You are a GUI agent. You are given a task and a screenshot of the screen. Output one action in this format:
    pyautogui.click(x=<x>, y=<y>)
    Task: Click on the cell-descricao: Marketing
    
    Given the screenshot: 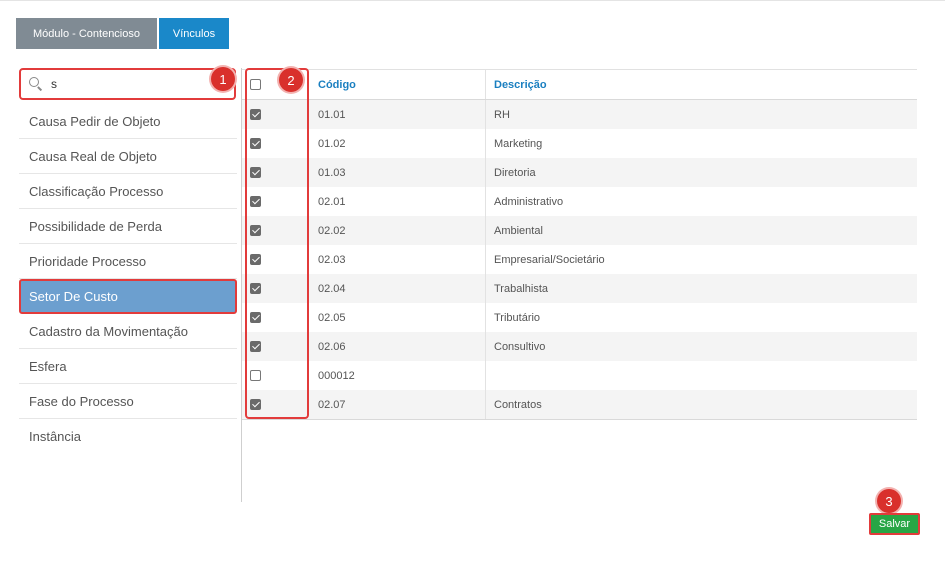 What is the action you would take?
    pyautogui.click(x=518, y=143)
    